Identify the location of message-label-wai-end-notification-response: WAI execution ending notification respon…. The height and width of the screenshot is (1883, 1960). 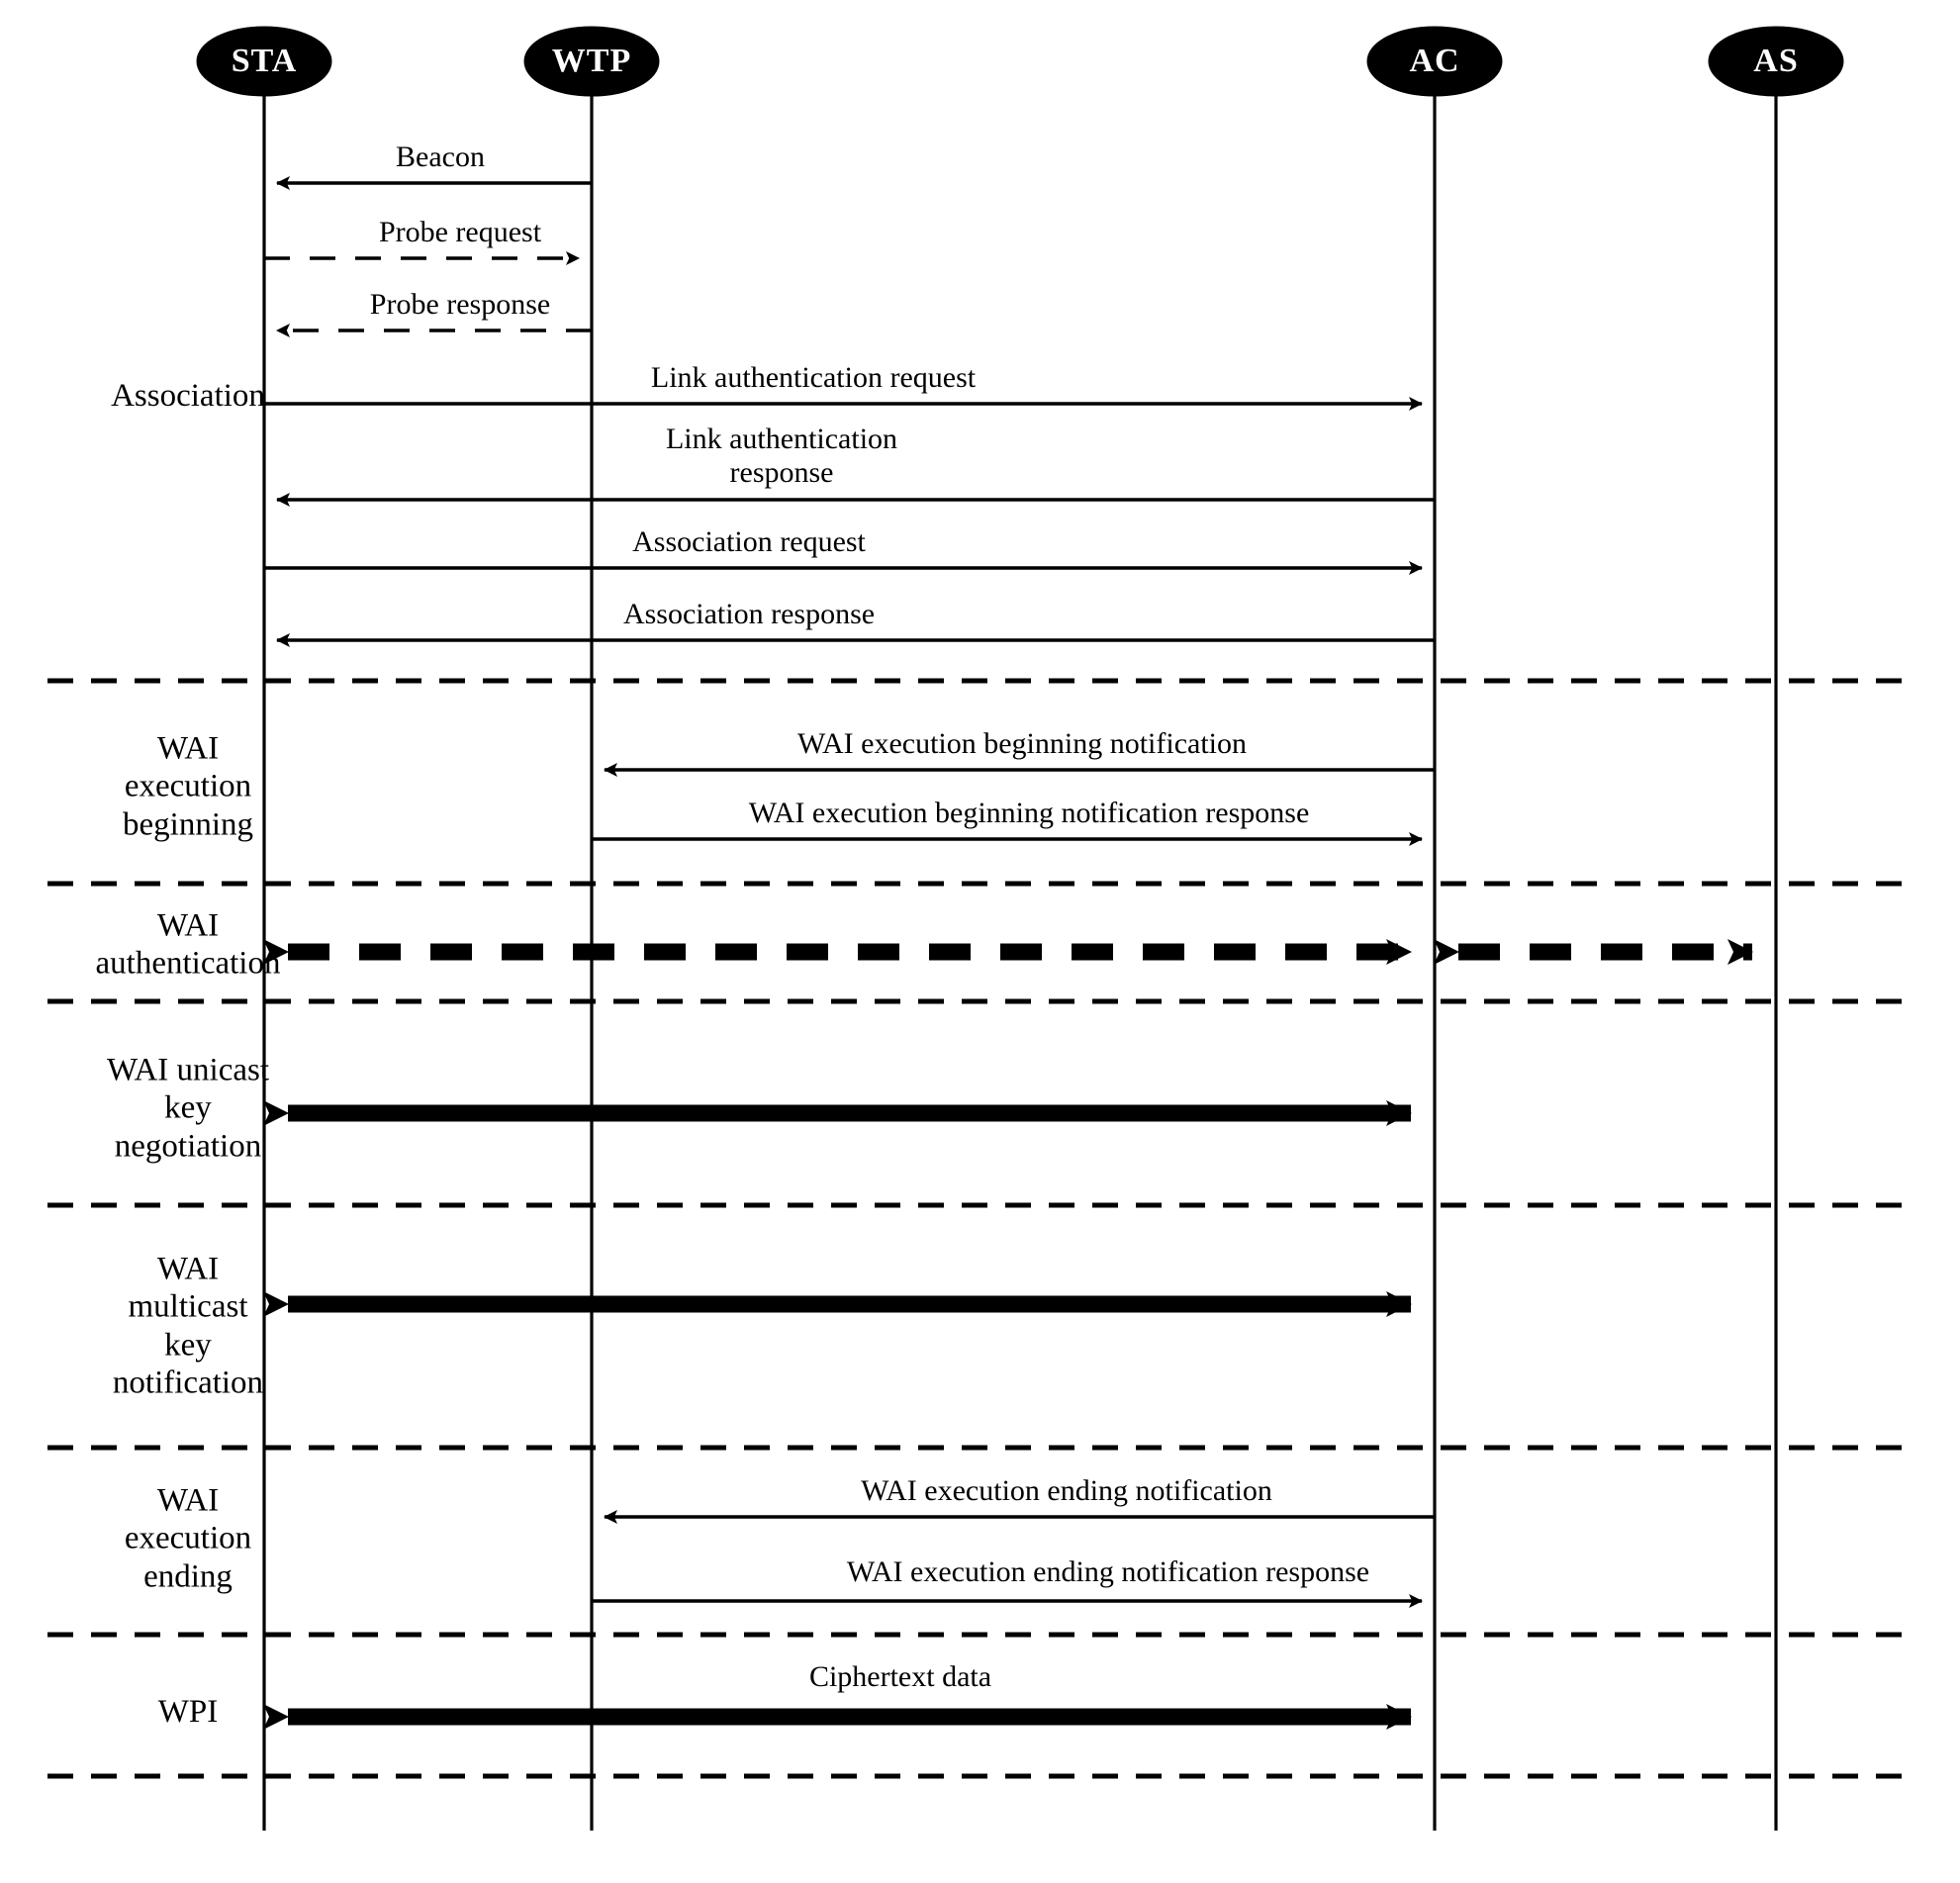
(1108, 1572).